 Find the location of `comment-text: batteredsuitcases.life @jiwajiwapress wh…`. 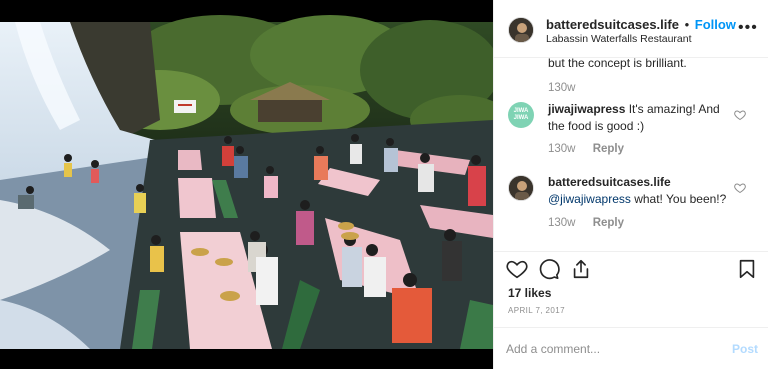

comment-text: batteredsuitcases.life @jiwajiwapress wh… is located at coordinates (643, 191).